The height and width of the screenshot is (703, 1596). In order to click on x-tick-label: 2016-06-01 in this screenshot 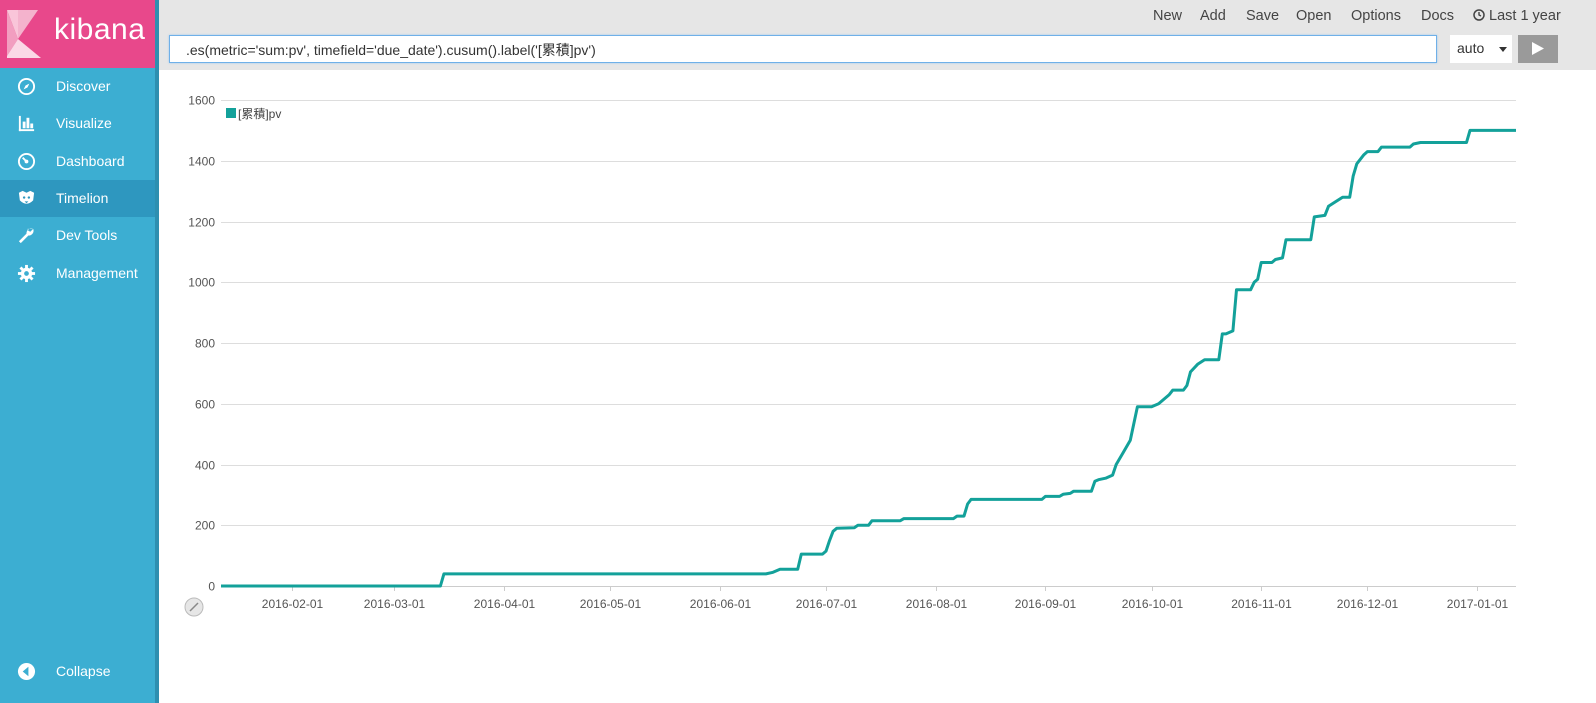, I will do `click(721, 604)`.